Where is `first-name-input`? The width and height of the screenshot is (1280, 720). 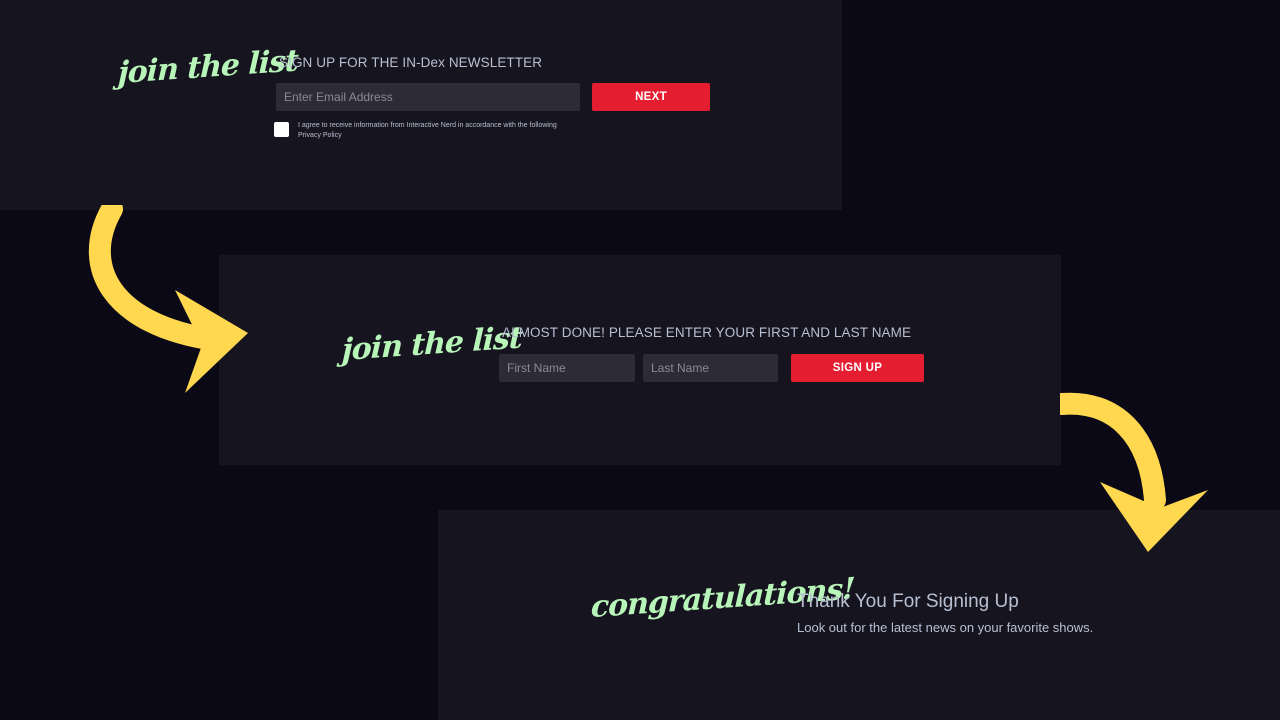 first-name-input is located at coordinates (567, 368).